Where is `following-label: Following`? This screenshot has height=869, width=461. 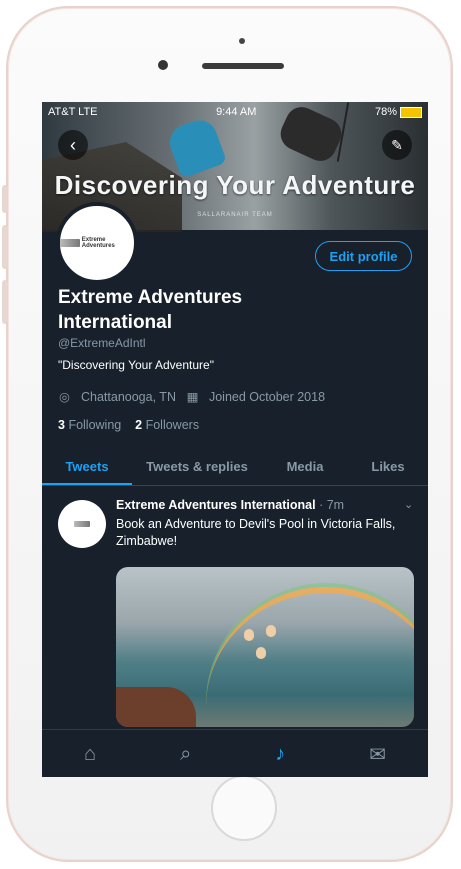 following-label: Following is located at coordinates (95, 425).